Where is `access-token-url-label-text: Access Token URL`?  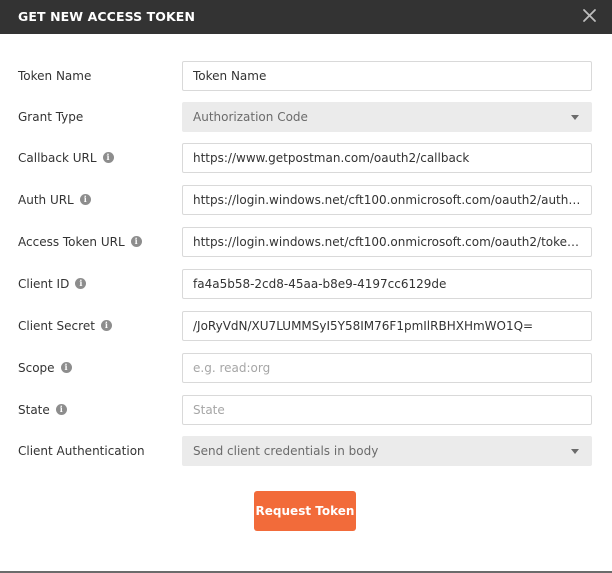
access-token-url-label-text: Access Token URL is located at coordinates (71, 242).